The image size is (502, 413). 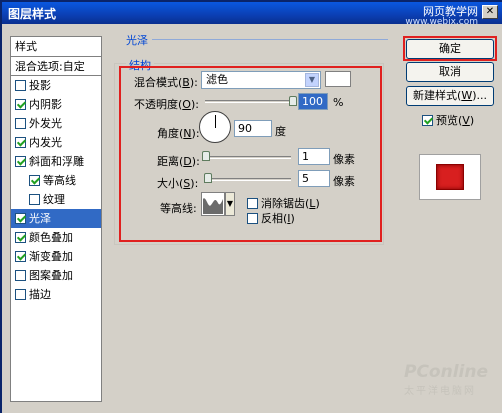 What do you see at coordinates (278, 218) in the screenshot?
I see `invert-label: 反相(I)` at bounding box center [278, 218].